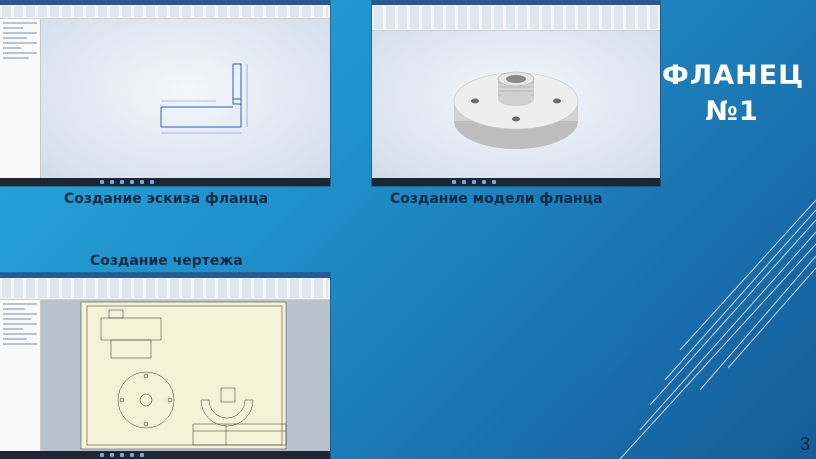 This screenshot has width=816, height=459. I want to click on sketch-viewport, so click(185, 98).